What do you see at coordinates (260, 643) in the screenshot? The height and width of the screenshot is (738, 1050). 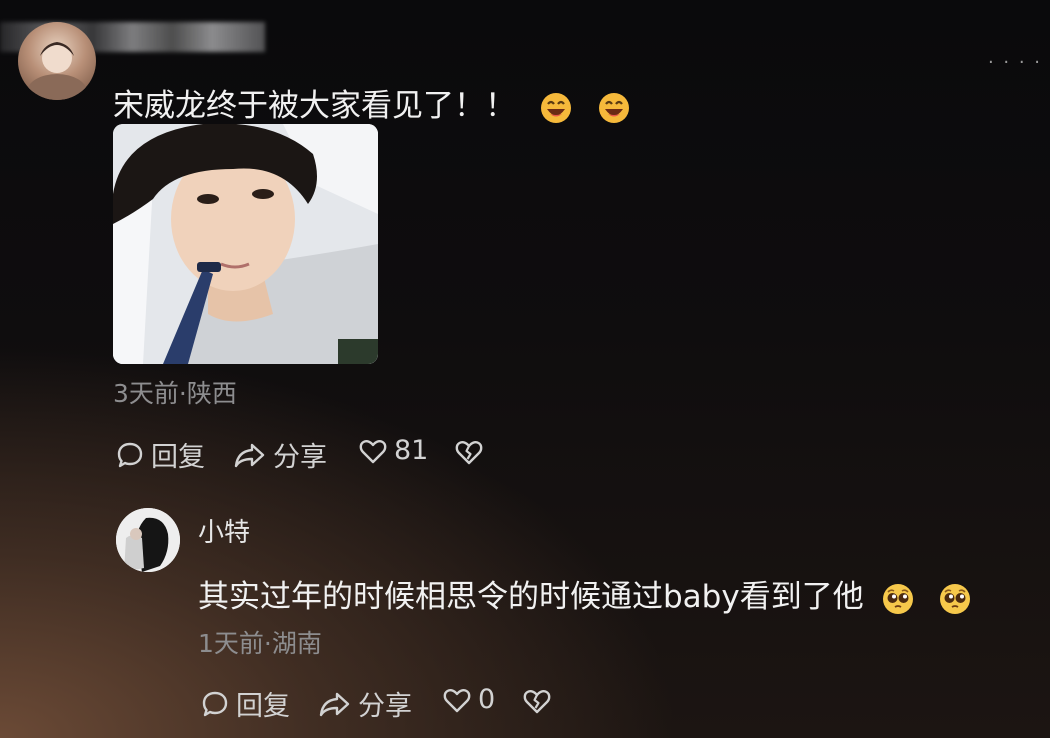 I see `reply-meta: 1天前·湖南` at bounding box center [260, 643].